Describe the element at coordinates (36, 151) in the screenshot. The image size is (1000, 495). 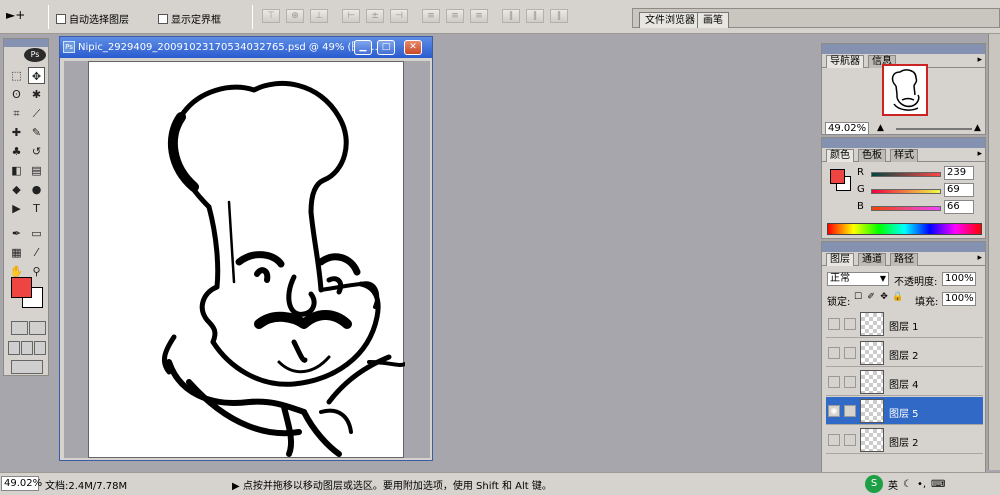
I see `history-brush-tool: ↺` at that location.